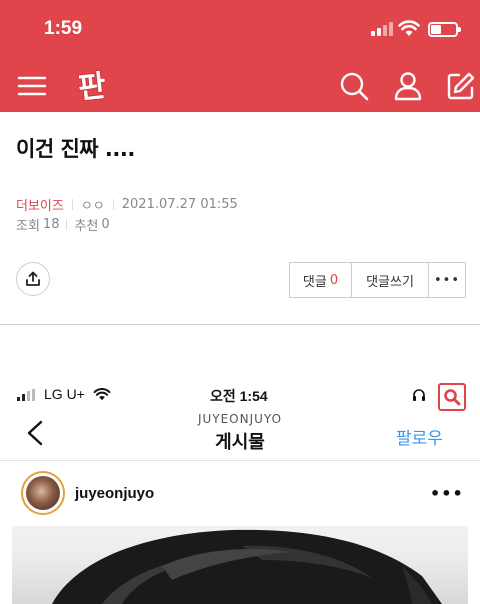 Image resolution: width=480 pixels, height=604 pixels. I want to click on embedded-time: 오전 1:54, so click(239, 396).